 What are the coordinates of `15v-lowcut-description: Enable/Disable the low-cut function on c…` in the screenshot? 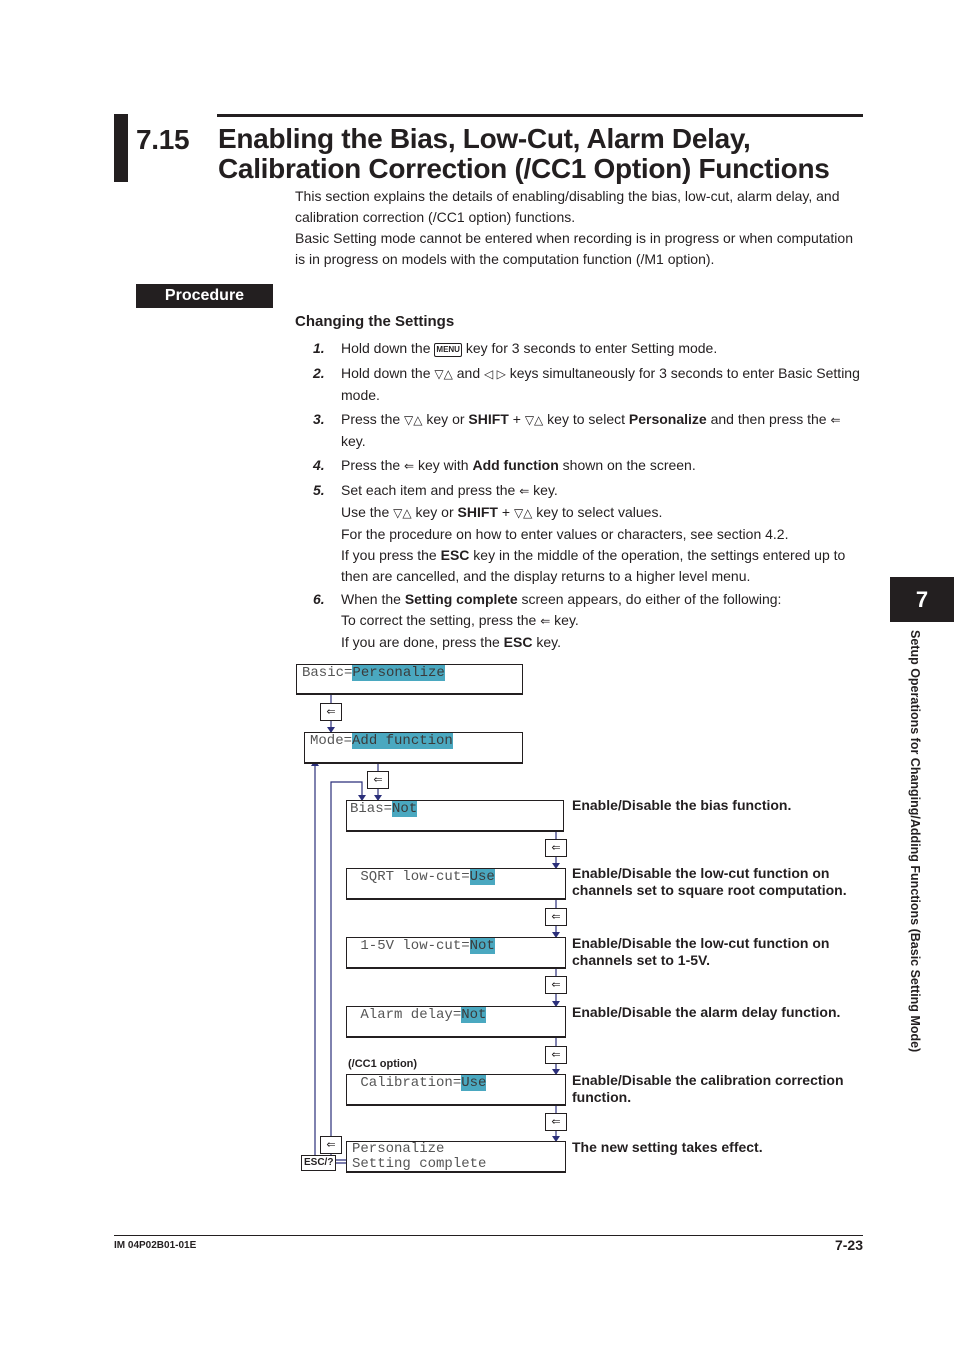 It's located at (701, 951).